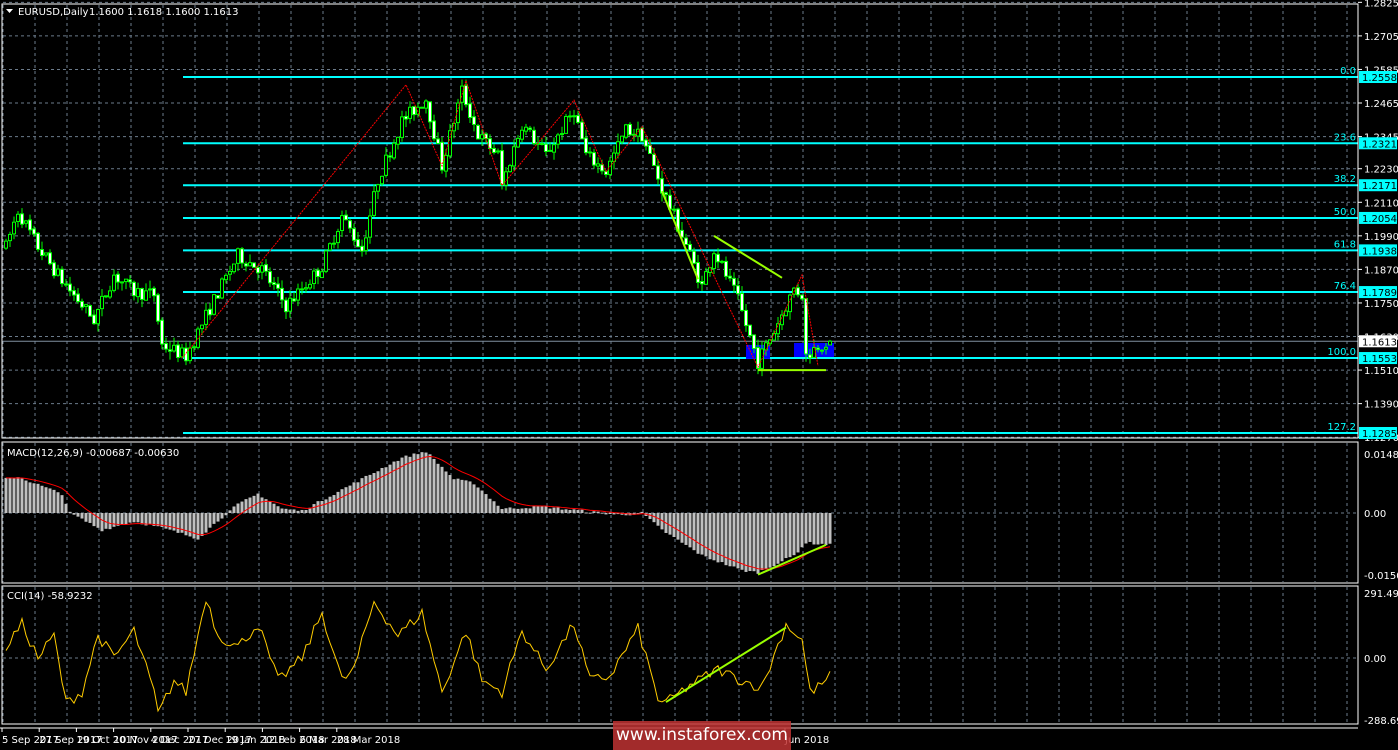  What do you see at coordinates (726, 664) in the screenshot?
I see `trendline-cci` at bounding box center [726, 664].